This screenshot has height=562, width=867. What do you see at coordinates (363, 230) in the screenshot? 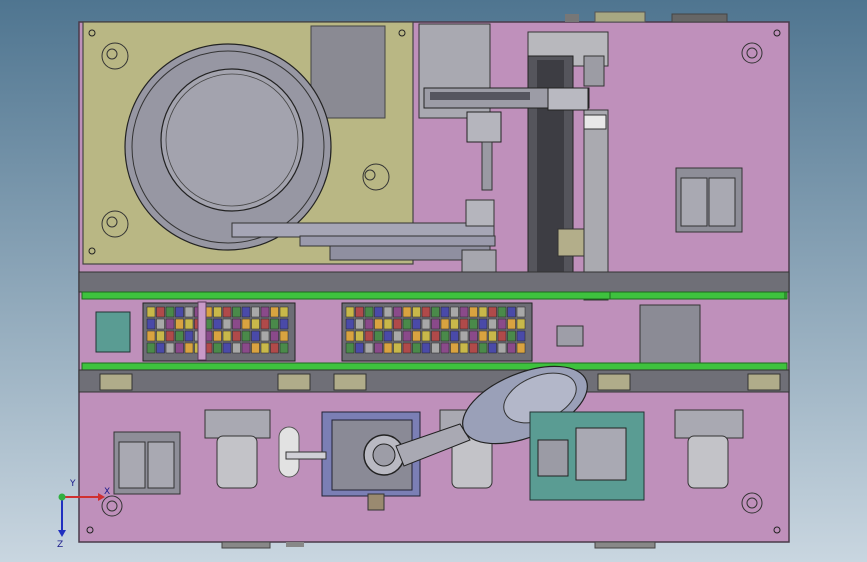
I see `feeder-chute` at bounding box center [363, 230].